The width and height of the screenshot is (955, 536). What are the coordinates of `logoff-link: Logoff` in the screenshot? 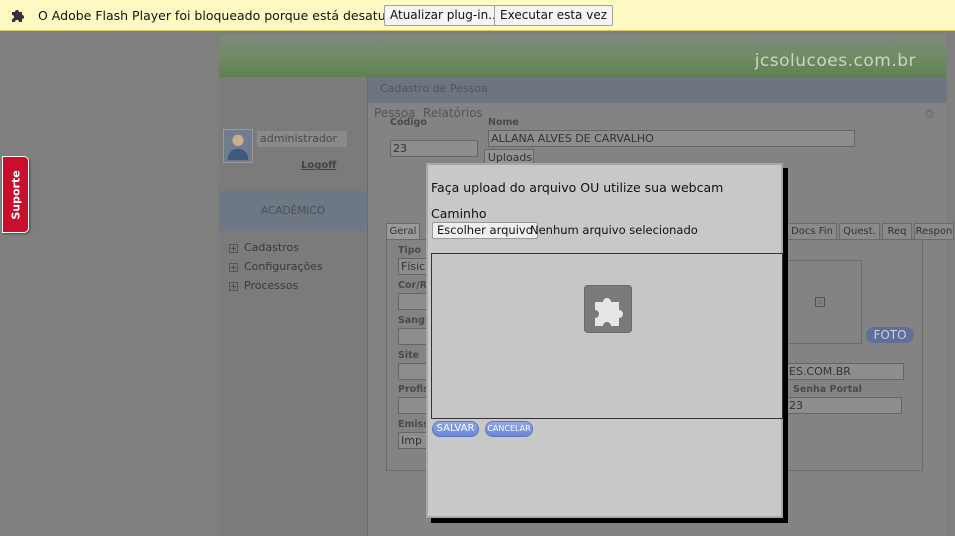 It's located at (318, 165).